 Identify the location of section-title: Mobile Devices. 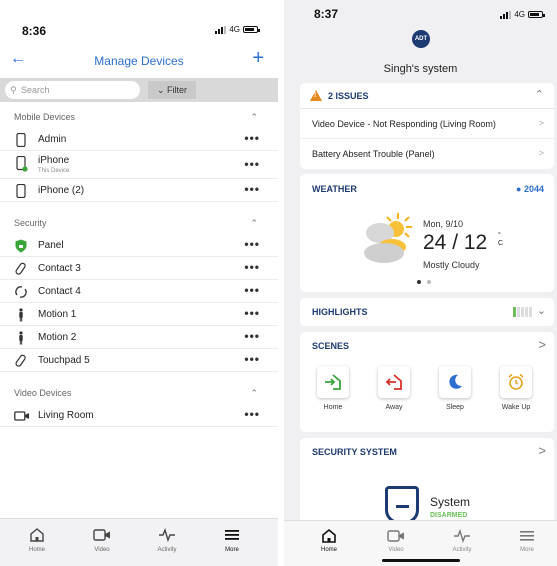
(45, 117).